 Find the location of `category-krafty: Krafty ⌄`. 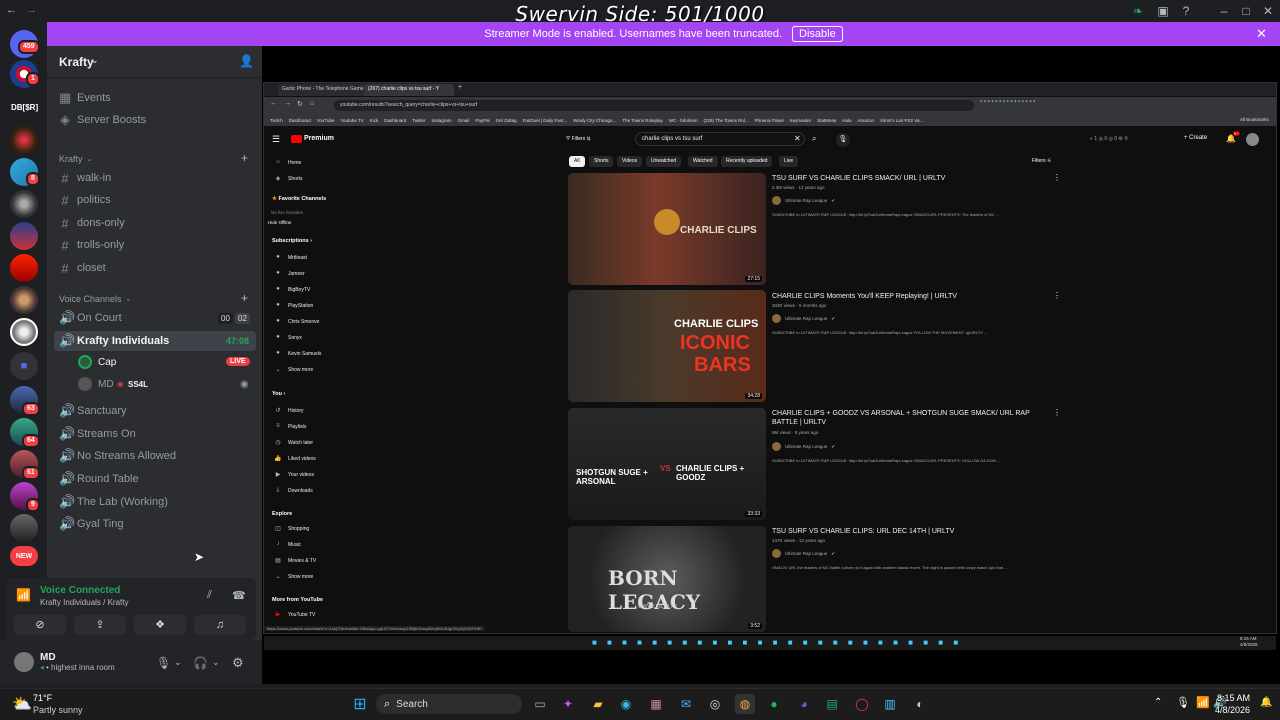

category-krafty: Krafty ⌄ is located at coordinates (75, 159).